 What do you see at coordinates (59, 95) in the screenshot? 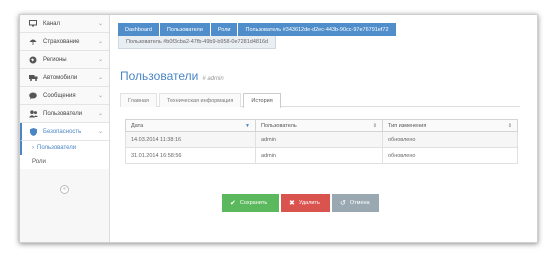
I see `sidebar-item-label: Сообщения` at bounding box center [59, 95].